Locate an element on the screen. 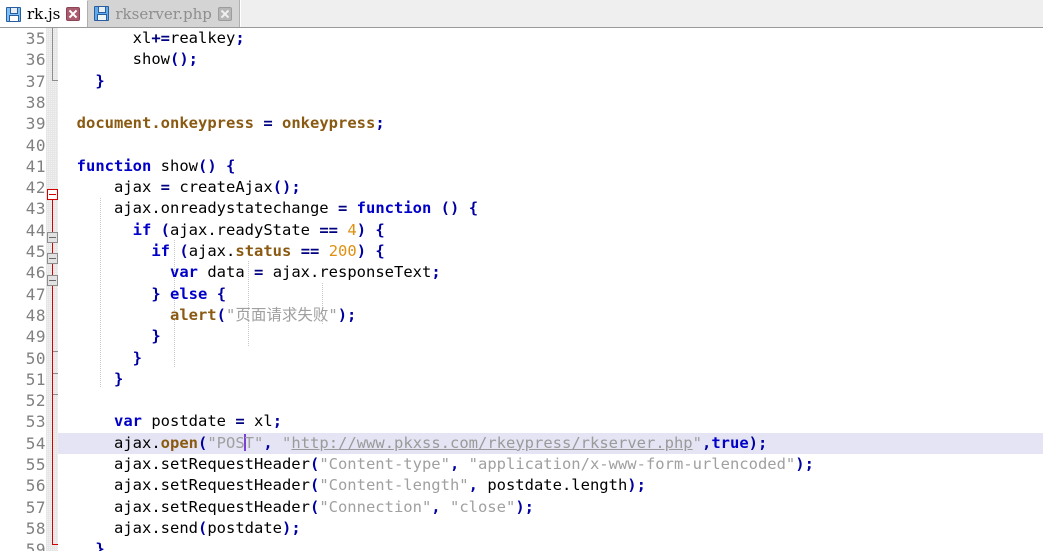 Image resolution: width=1043 pixels, height=551 pixels. chinese-string-literal: 页面请求失败 is located at coordinates (282, 314).